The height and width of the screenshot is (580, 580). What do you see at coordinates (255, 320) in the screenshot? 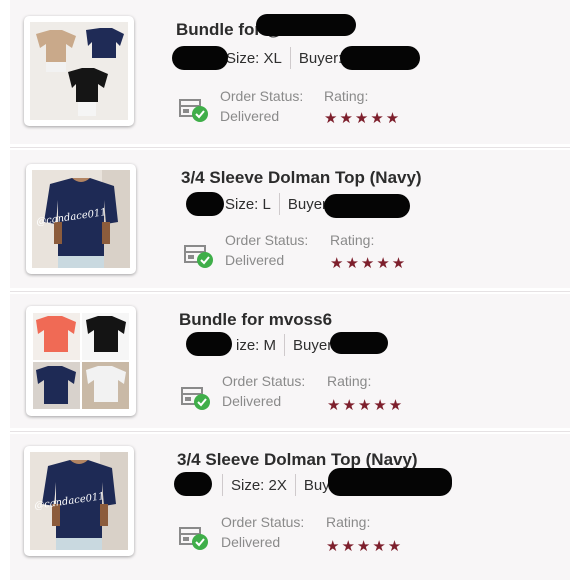
I see `listing-title: Bundle for mvoss6` at bounding box center [255, 320].